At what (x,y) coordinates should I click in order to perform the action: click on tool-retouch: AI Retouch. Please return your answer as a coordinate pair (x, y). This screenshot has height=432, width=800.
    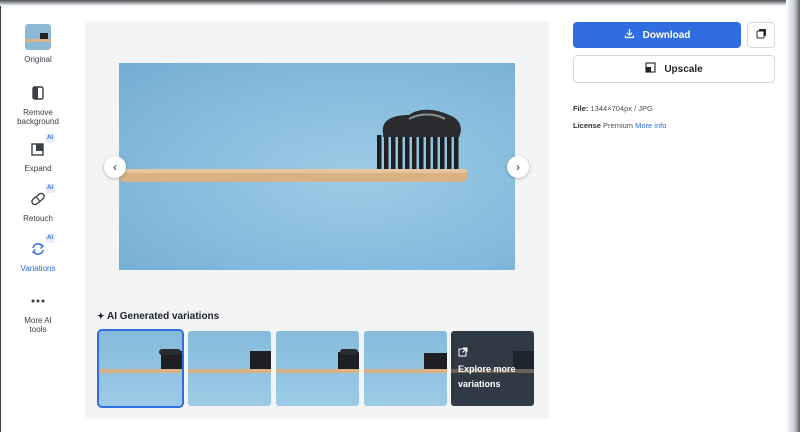
    Looking at the image, I should click on (38, 203).